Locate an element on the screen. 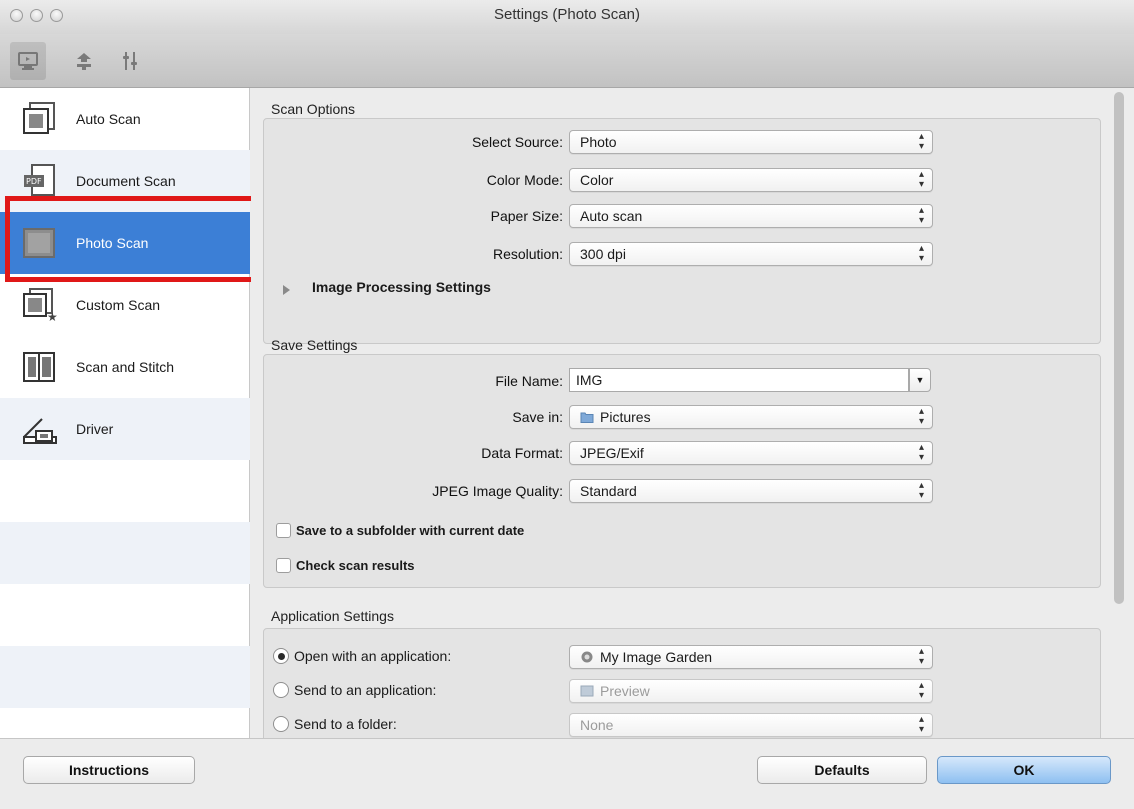  title-bar: Settings (Photo Scan) is located at coordinates (567, 17).